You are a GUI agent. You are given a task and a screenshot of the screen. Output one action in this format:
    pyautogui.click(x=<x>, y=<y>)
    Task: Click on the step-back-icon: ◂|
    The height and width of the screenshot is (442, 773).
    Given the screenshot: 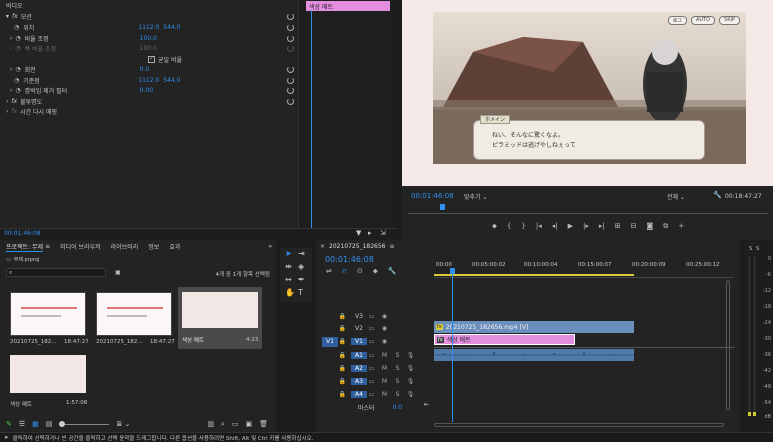 What is the action you would take?
    pyautogui.click(x=555, y=226)
    